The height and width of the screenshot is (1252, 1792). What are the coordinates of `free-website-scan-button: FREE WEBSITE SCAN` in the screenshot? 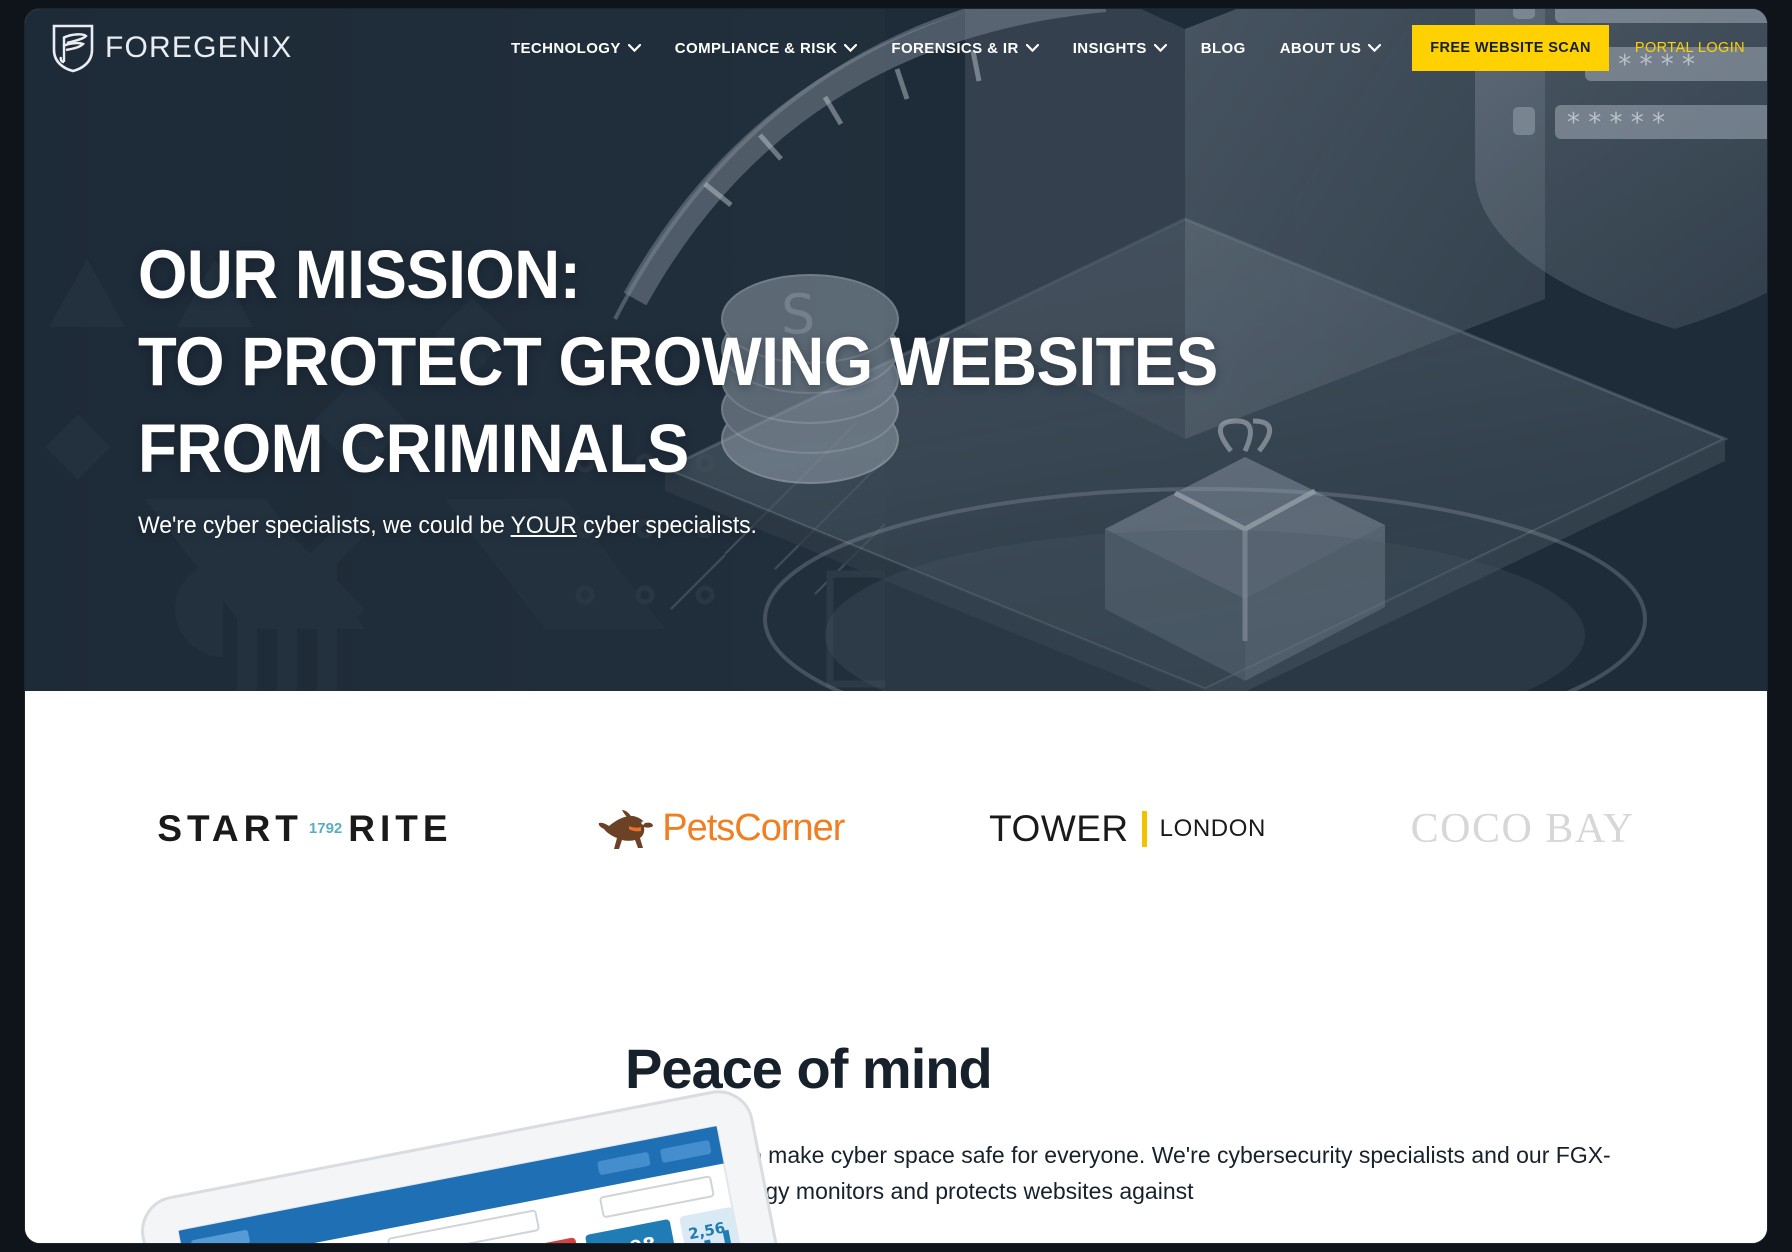 It's located at (1510, 48).